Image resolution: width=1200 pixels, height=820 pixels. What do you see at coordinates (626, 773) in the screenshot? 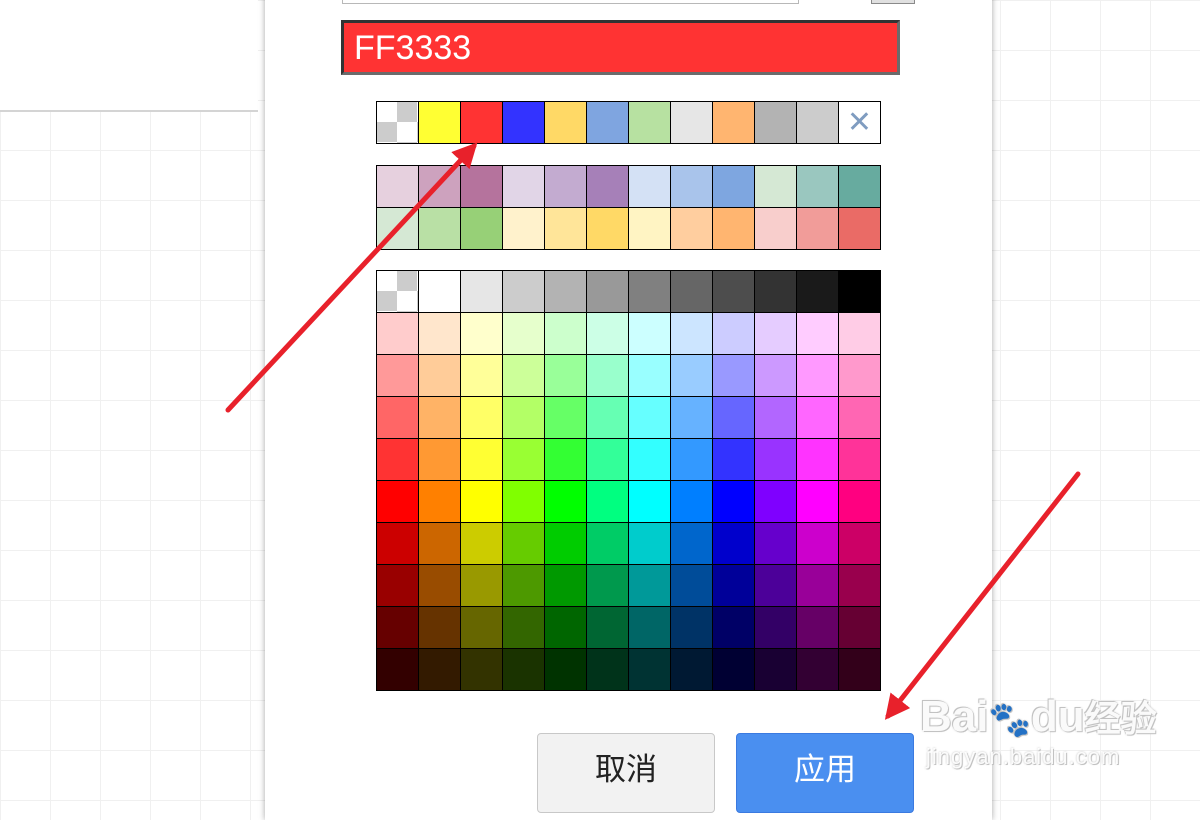
I see `cancel-button: 取消` at bounding box center [626, 773].